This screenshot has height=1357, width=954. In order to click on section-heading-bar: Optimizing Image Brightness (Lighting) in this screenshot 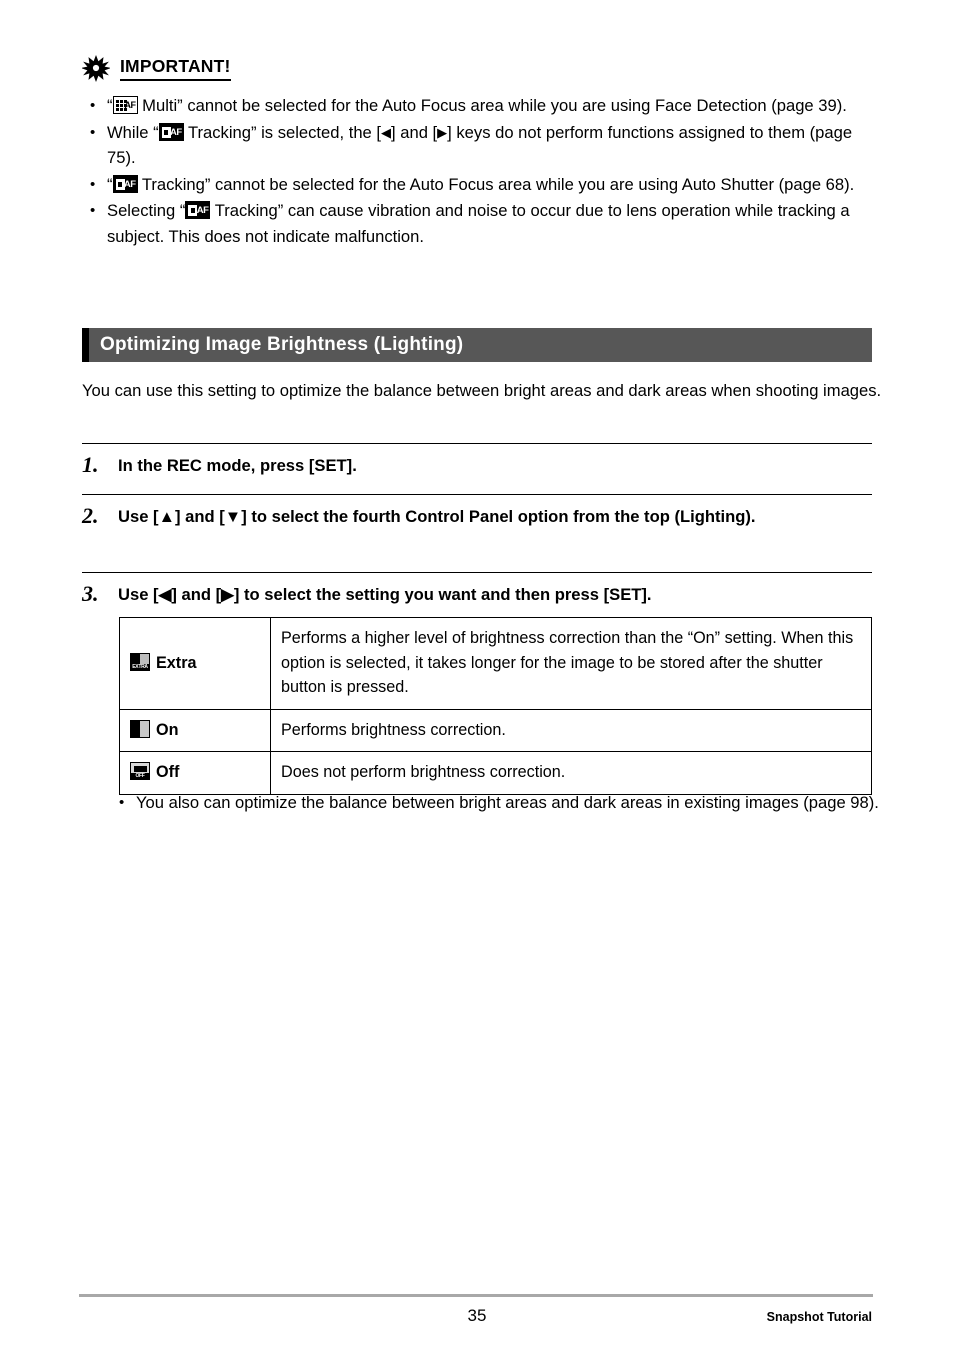, I will do `click(477, 345)`.